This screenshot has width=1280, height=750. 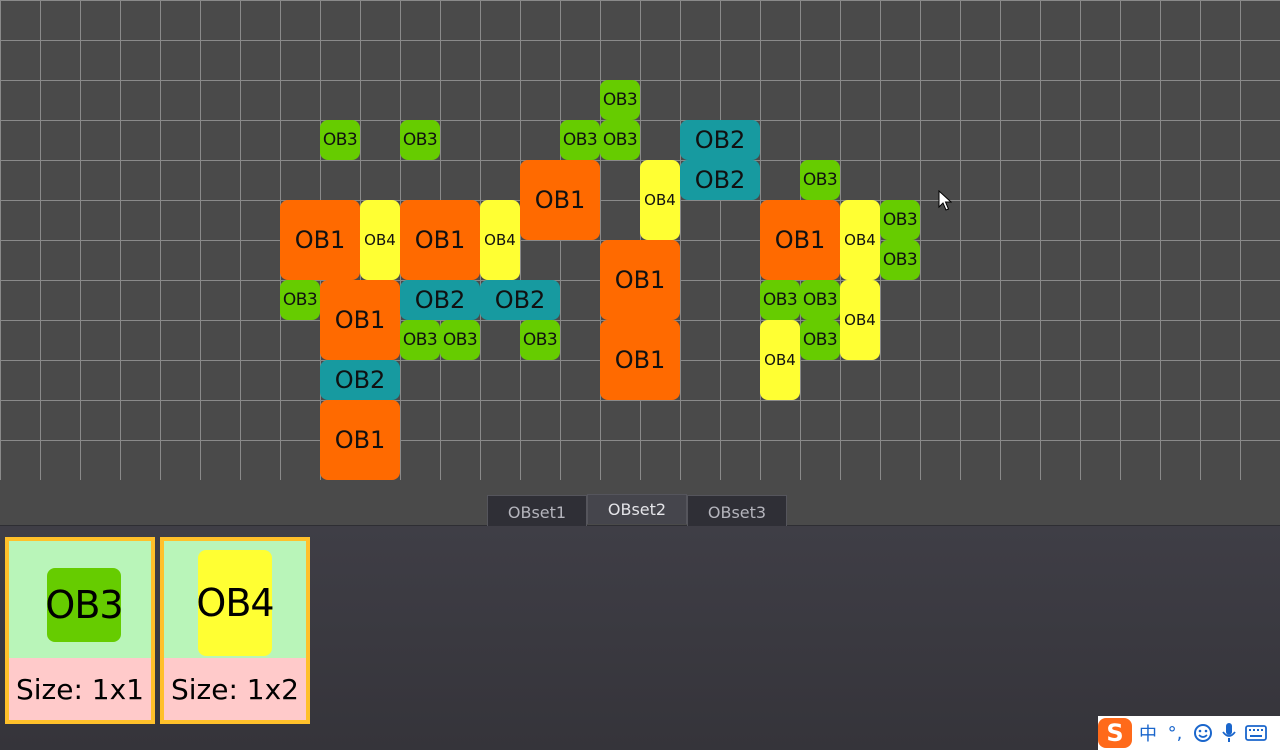 I want to click on mouse-cursor-icon, so click(x=945, y=200).